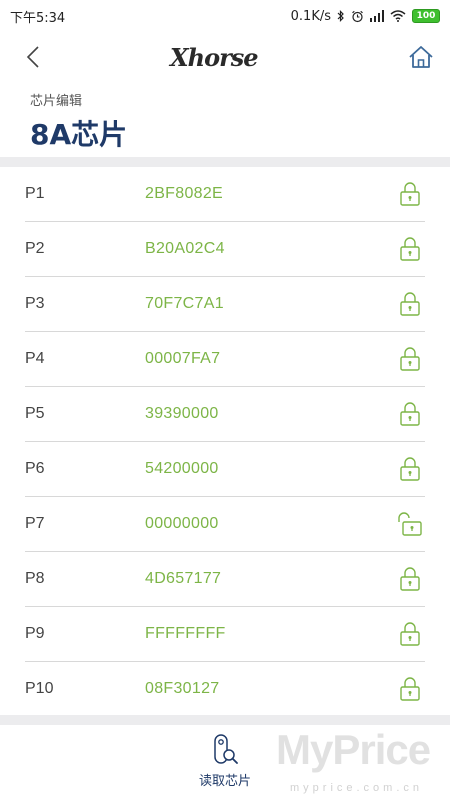 The width and height of the screenshot is (450, 800). I want to click on chevron-left-icon, so click(32, 57).